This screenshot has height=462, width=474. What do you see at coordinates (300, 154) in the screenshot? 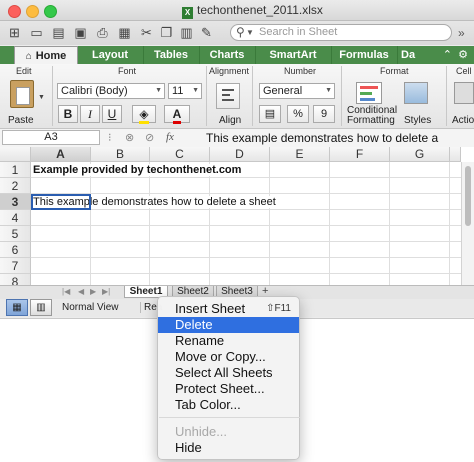
I see `column-header-e: E` at bounding box center [300, 154].